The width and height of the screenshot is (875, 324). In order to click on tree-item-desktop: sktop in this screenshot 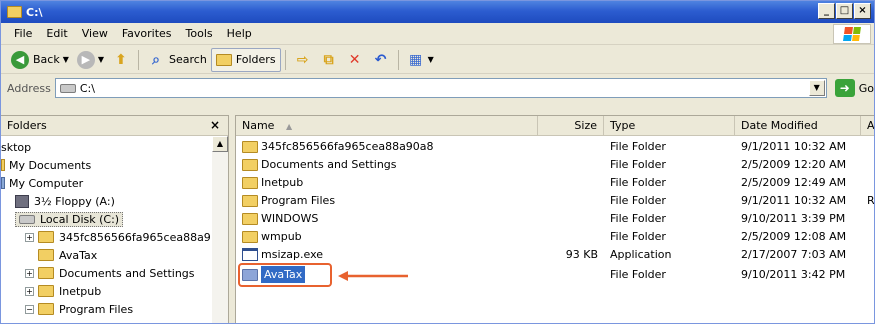, I will do `click(16, 147)`.